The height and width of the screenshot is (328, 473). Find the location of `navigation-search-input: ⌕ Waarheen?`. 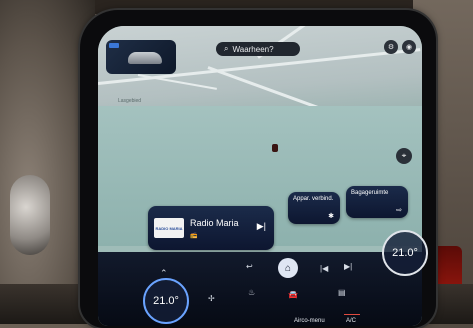

navigation-search-input: ⌕ Waarheen? is located at coordinates (258, 49).